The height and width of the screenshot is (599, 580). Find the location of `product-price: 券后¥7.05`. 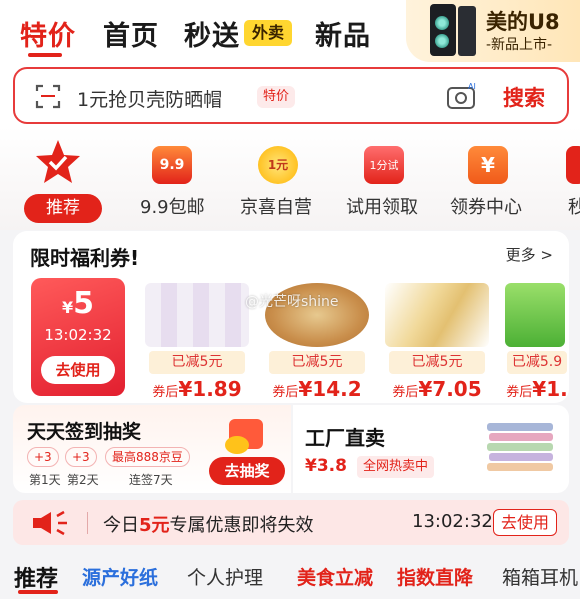

product-price: 券后¥7.05 is located at coordinates (437, 389).